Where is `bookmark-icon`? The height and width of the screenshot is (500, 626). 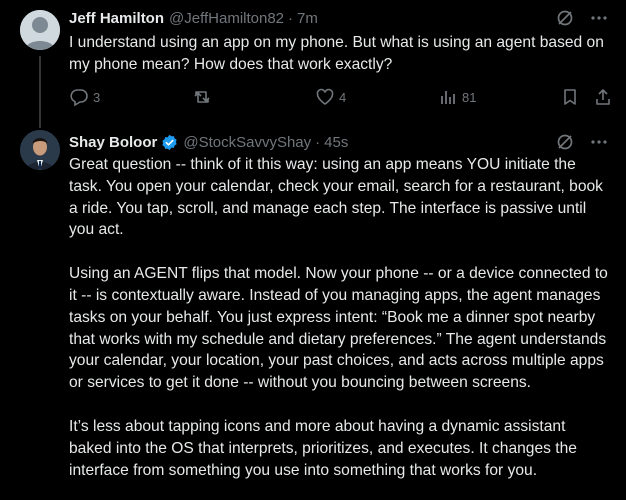
bookmark-icon is located at coordinates (570, 97).